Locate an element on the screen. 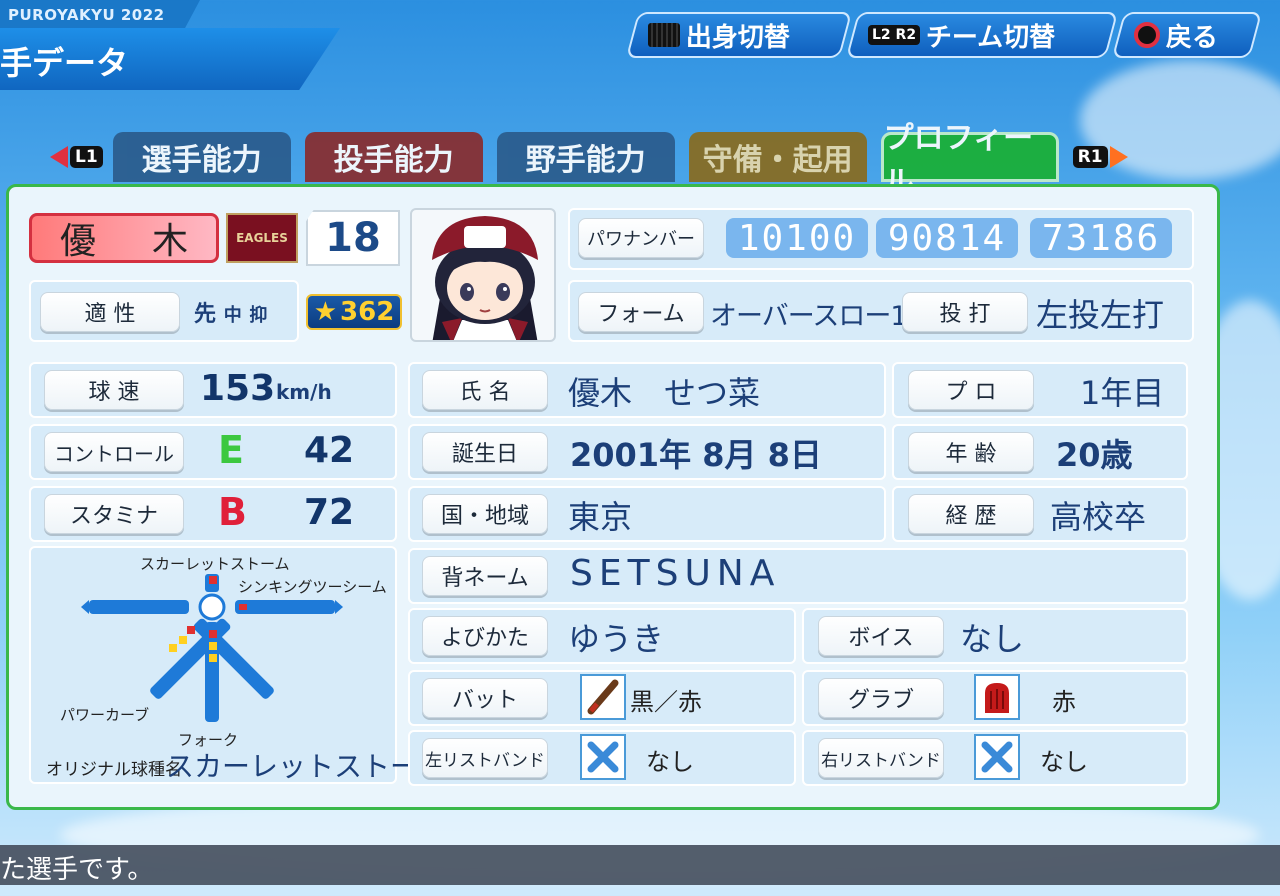  birthday-label: 誕生日 is located at coordinates (485, 452).